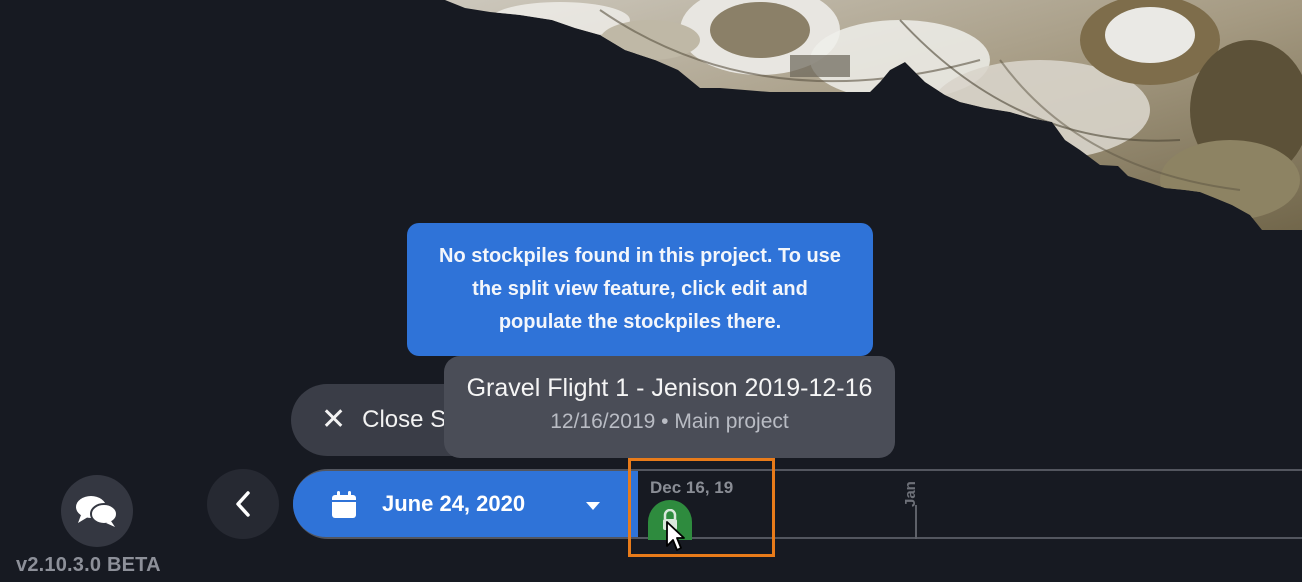 This screenshot has width=1302, height=582. I want to click on chevron-left-icon, so click(243, 504).